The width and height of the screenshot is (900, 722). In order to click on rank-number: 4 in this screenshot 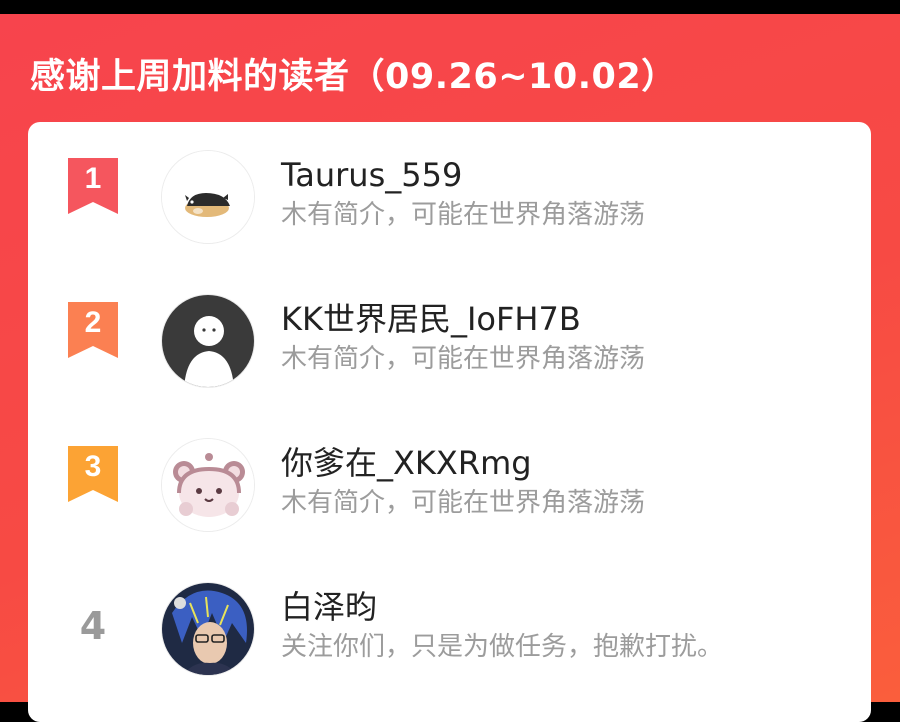, I will do `click(93, 626)`.